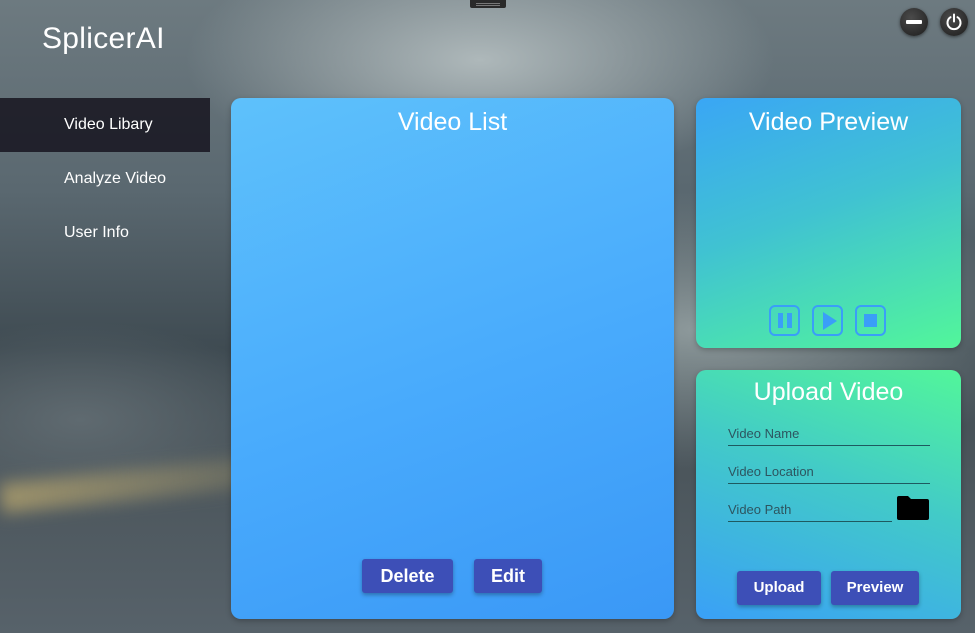 Image resolution: width=975 pixels, height=633 pixels. I want to click on upload-video-panel: Upload Video Upload Preview, so click(828, 494).